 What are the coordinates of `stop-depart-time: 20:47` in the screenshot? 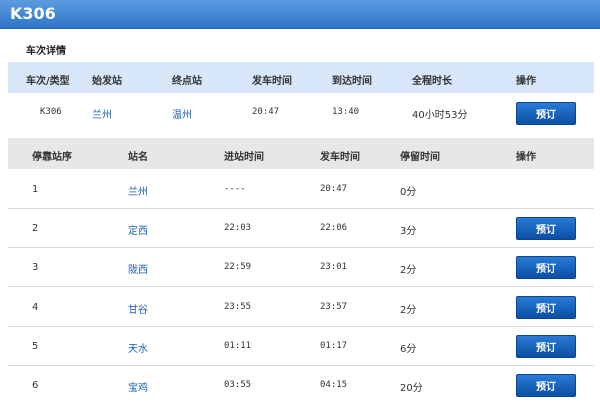 It's located at (334, 189).